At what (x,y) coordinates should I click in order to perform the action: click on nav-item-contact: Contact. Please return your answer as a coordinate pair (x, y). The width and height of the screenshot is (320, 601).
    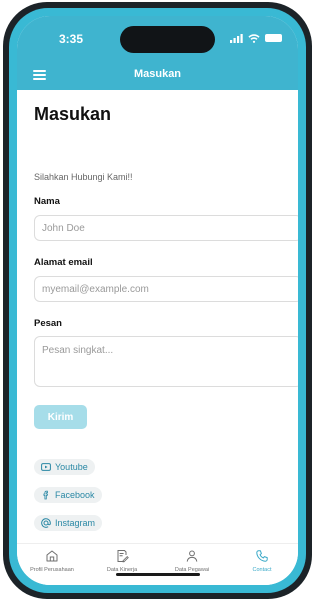
    Looking at the image, I should click on (262, 561).